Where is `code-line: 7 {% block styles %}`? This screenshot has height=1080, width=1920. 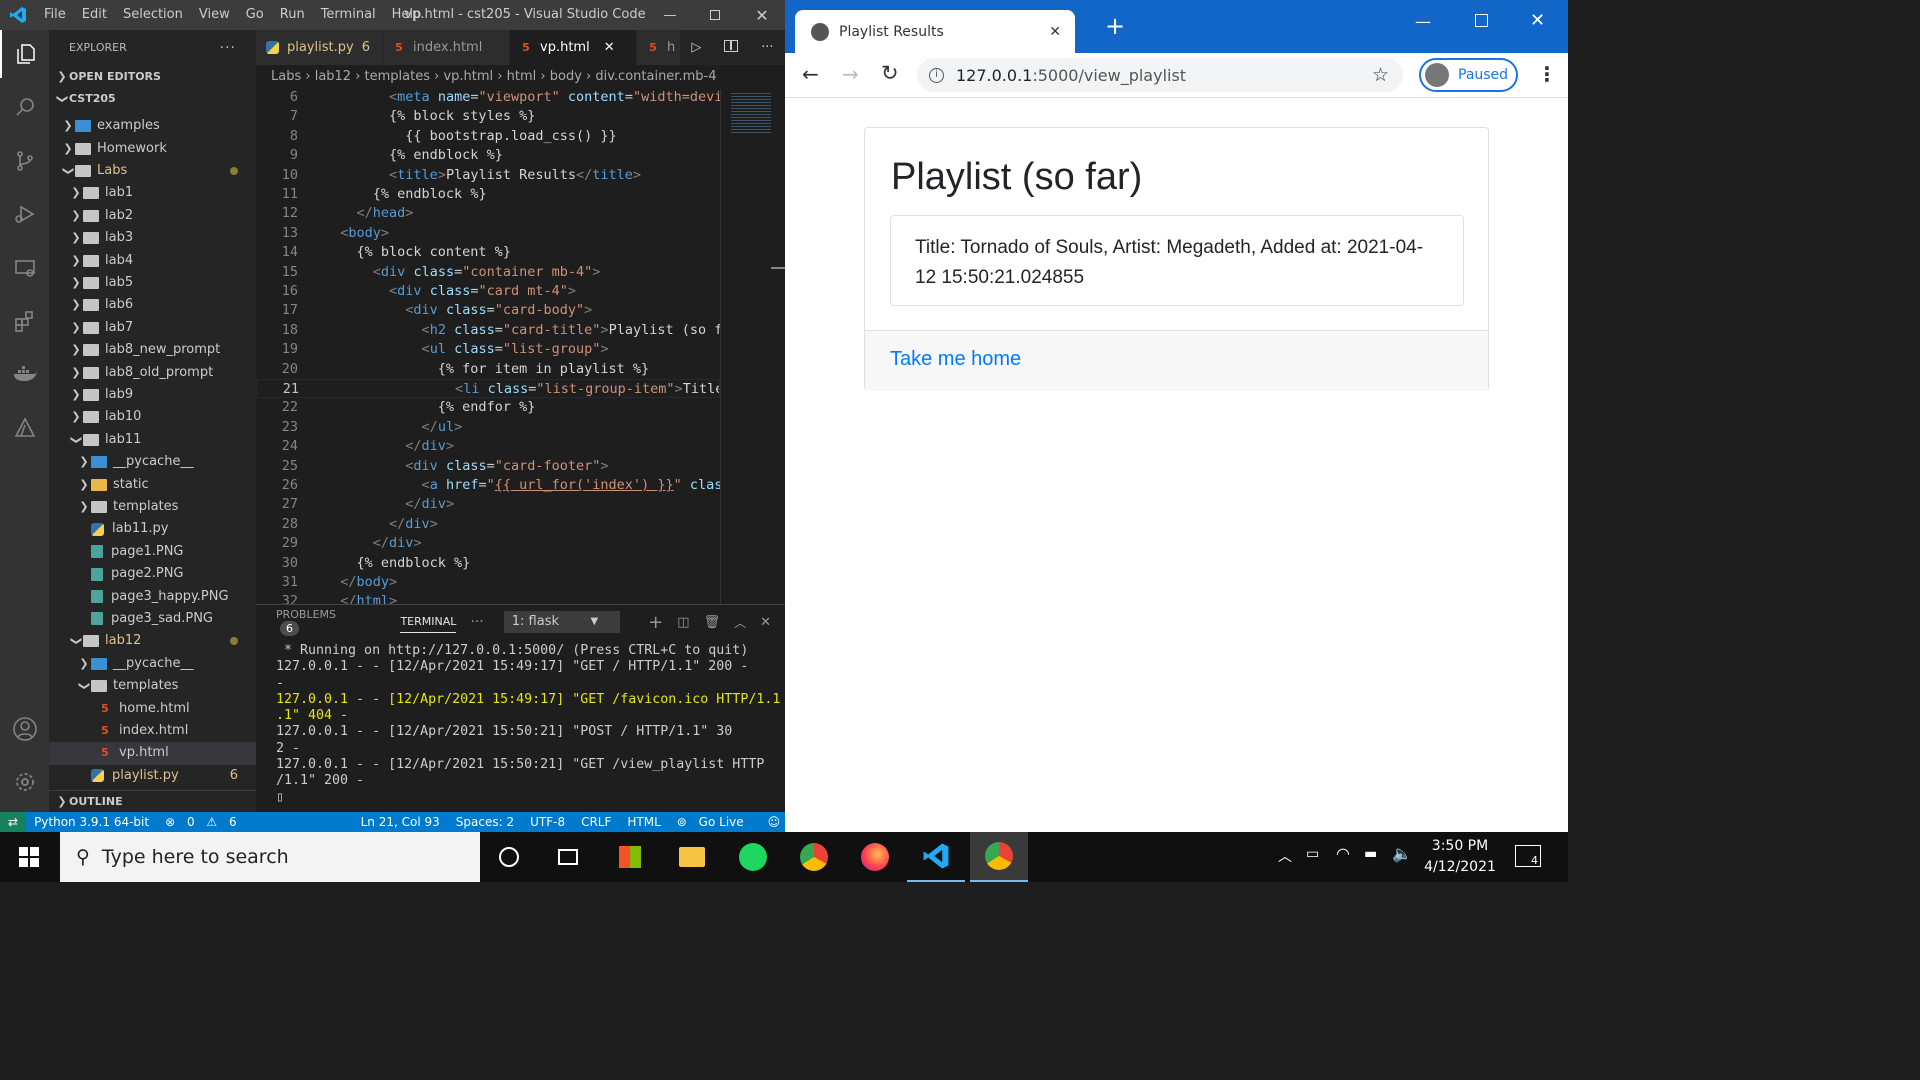
code-line: 7 {% block styles %} is located at coordinates (488, 116).